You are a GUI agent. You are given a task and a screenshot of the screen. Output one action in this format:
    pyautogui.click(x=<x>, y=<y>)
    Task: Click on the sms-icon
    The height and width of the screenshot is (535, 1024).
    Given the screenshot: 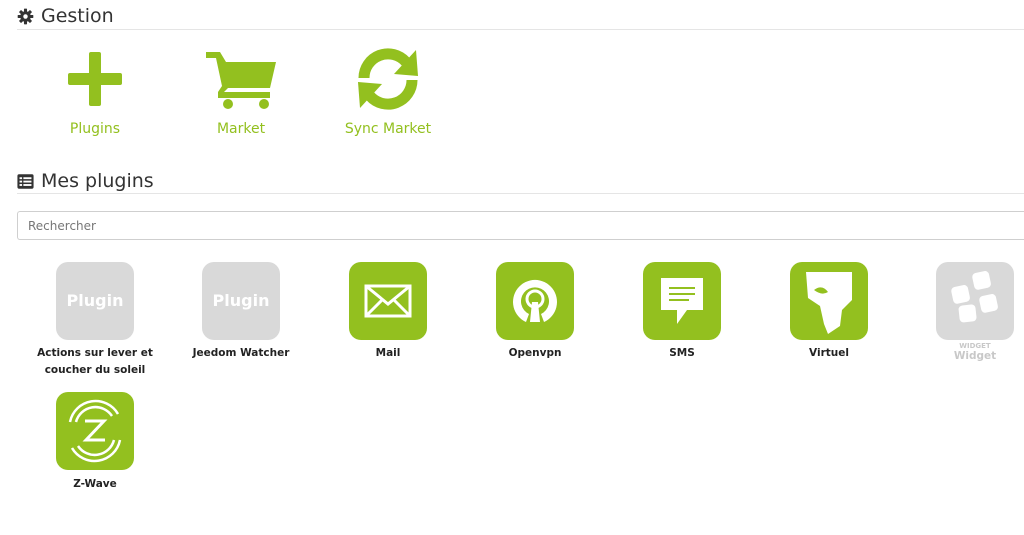 What is the action you would take?
    pyautogui.click(x=682, y=301)
    